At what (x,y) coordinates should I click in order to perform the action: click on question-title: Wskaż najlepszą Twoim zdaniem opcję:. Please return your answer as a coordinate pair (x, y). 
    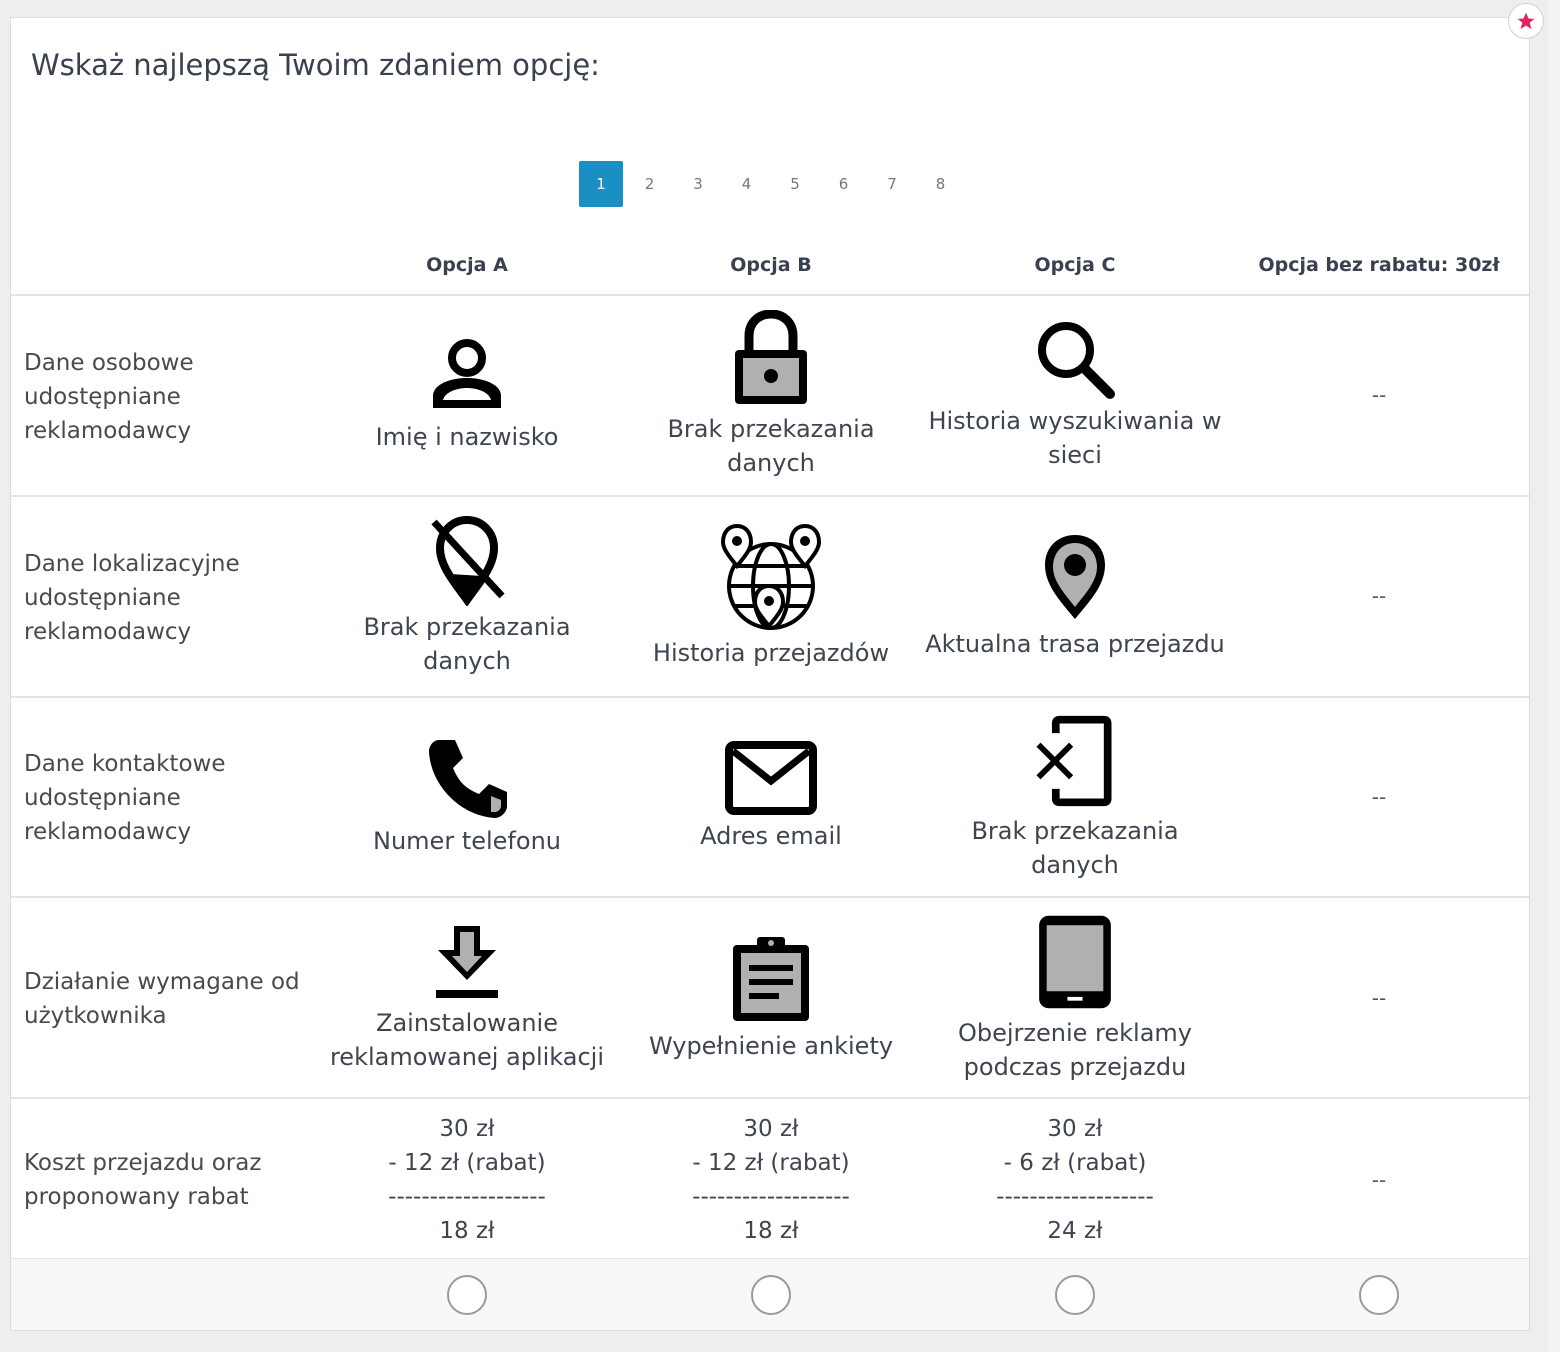
    Looking at the image, I should click on (315, 65).